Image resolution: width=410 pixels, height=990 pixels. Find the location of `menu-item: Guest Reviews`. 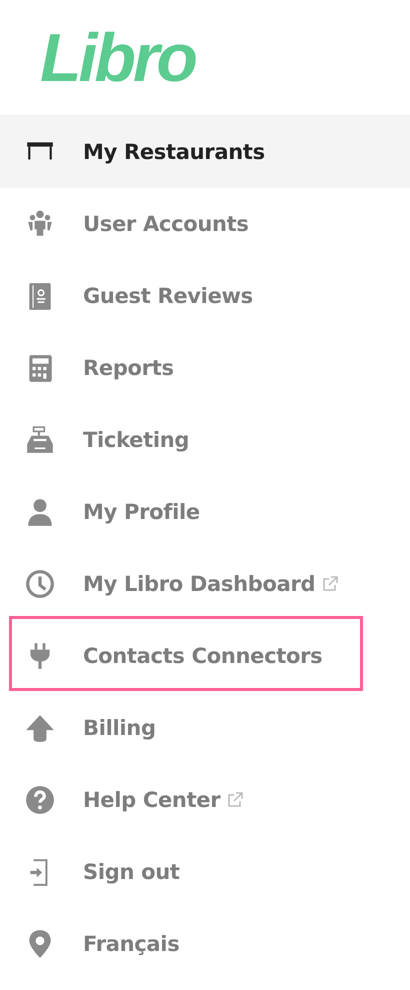

menu-item: Guest Reviews is located at coordinates (205, 296).